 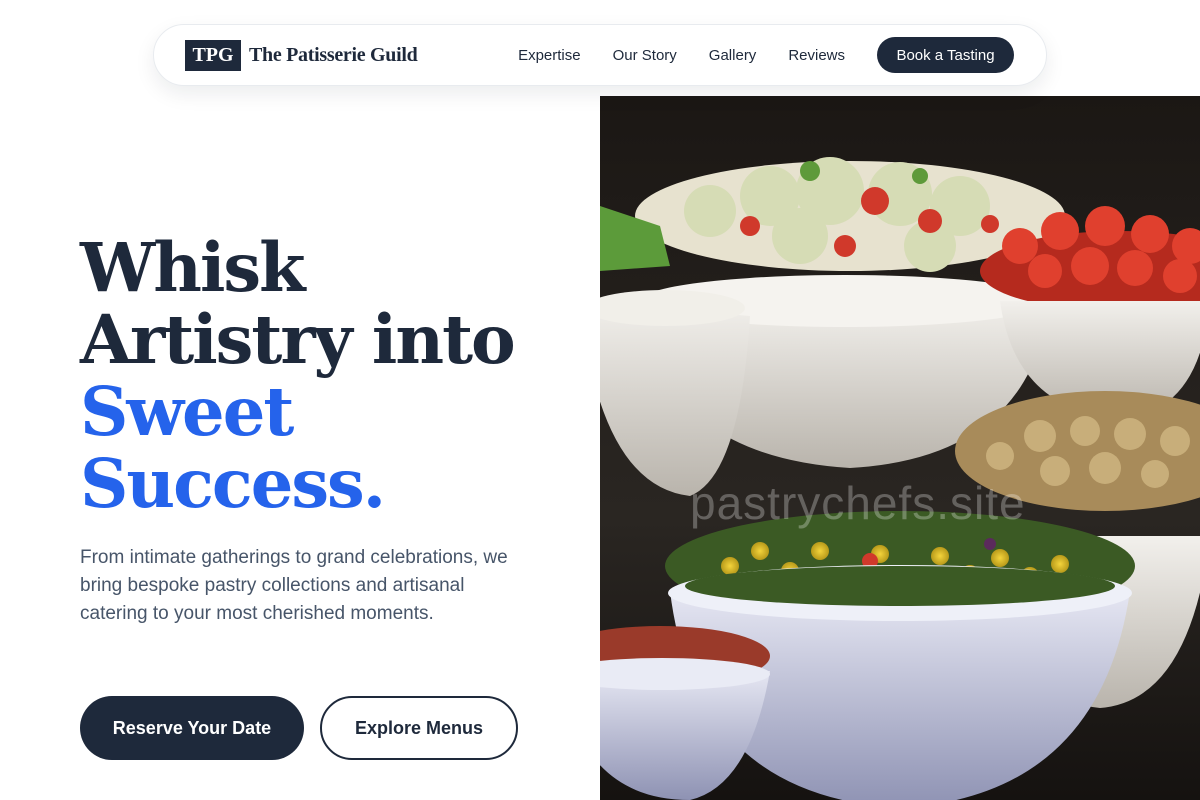 What do you see at coordinates (549, 55) in the screenshot?
I see `nav-link-expertise: Expertise` at bounding box center [549, 55].